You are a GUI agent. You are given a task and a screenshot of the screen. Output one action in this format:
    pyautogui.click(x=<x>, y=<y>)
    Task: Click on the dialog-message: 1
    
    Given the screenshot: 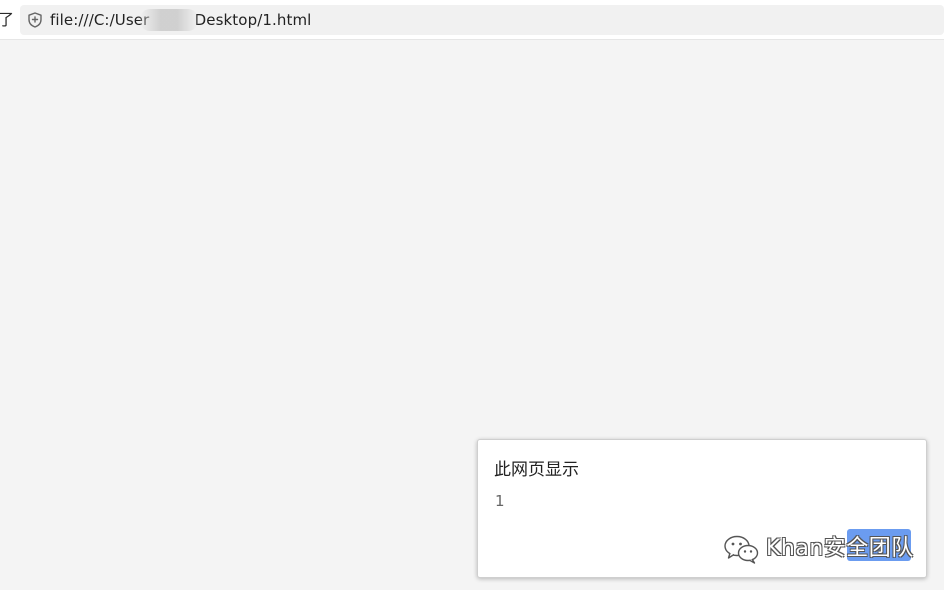 What is the action you would take?
    pyautogui.click(x=500, y=501)
    